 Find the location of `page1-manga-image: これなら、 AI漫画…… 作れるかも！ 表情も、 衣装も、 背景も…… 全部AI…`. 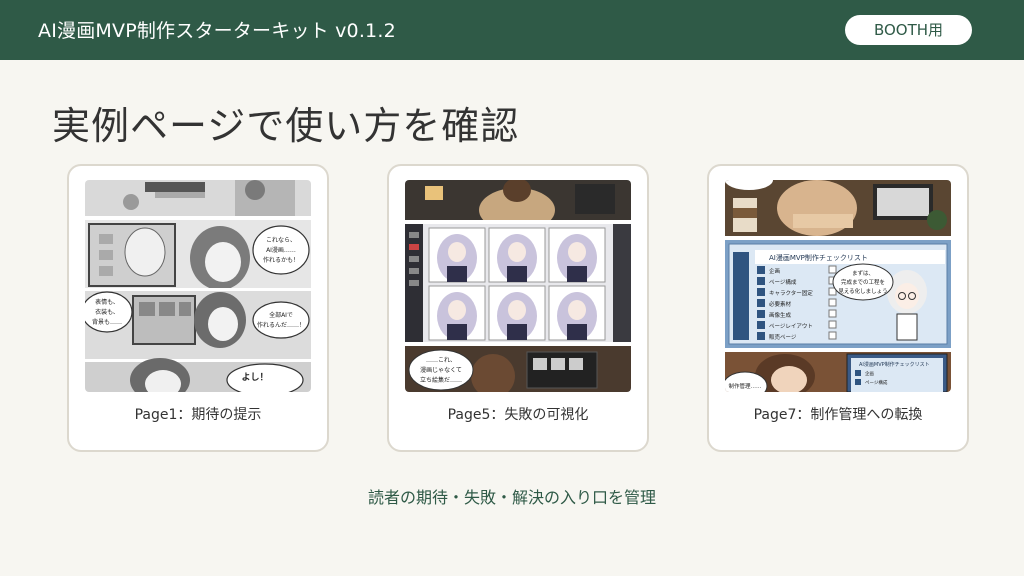

page1-manga-image: これなら、 AI漫画…… 作れるかも！ 表情も、 衣装も、 背景も…… 全部AI… is located at coordinates (198, 286).